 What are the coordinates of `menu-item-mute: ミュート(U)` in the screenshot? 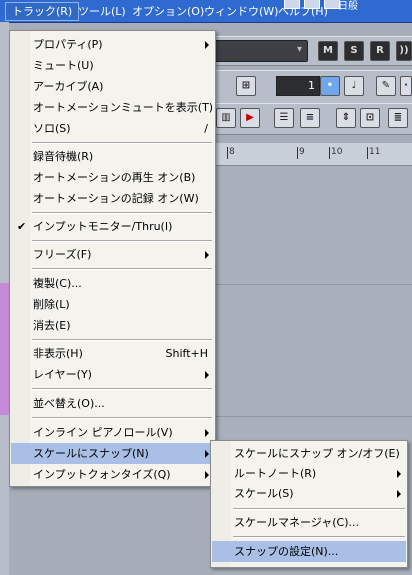 It's located at (112, 65).